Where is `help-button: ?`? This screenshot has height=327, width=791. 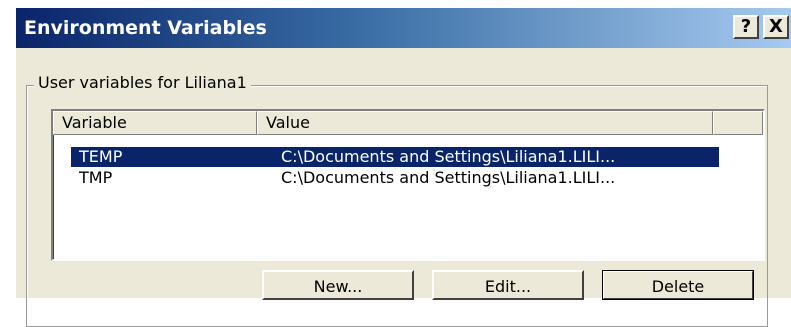 help-button: ? is located at coordinates (746, 27).